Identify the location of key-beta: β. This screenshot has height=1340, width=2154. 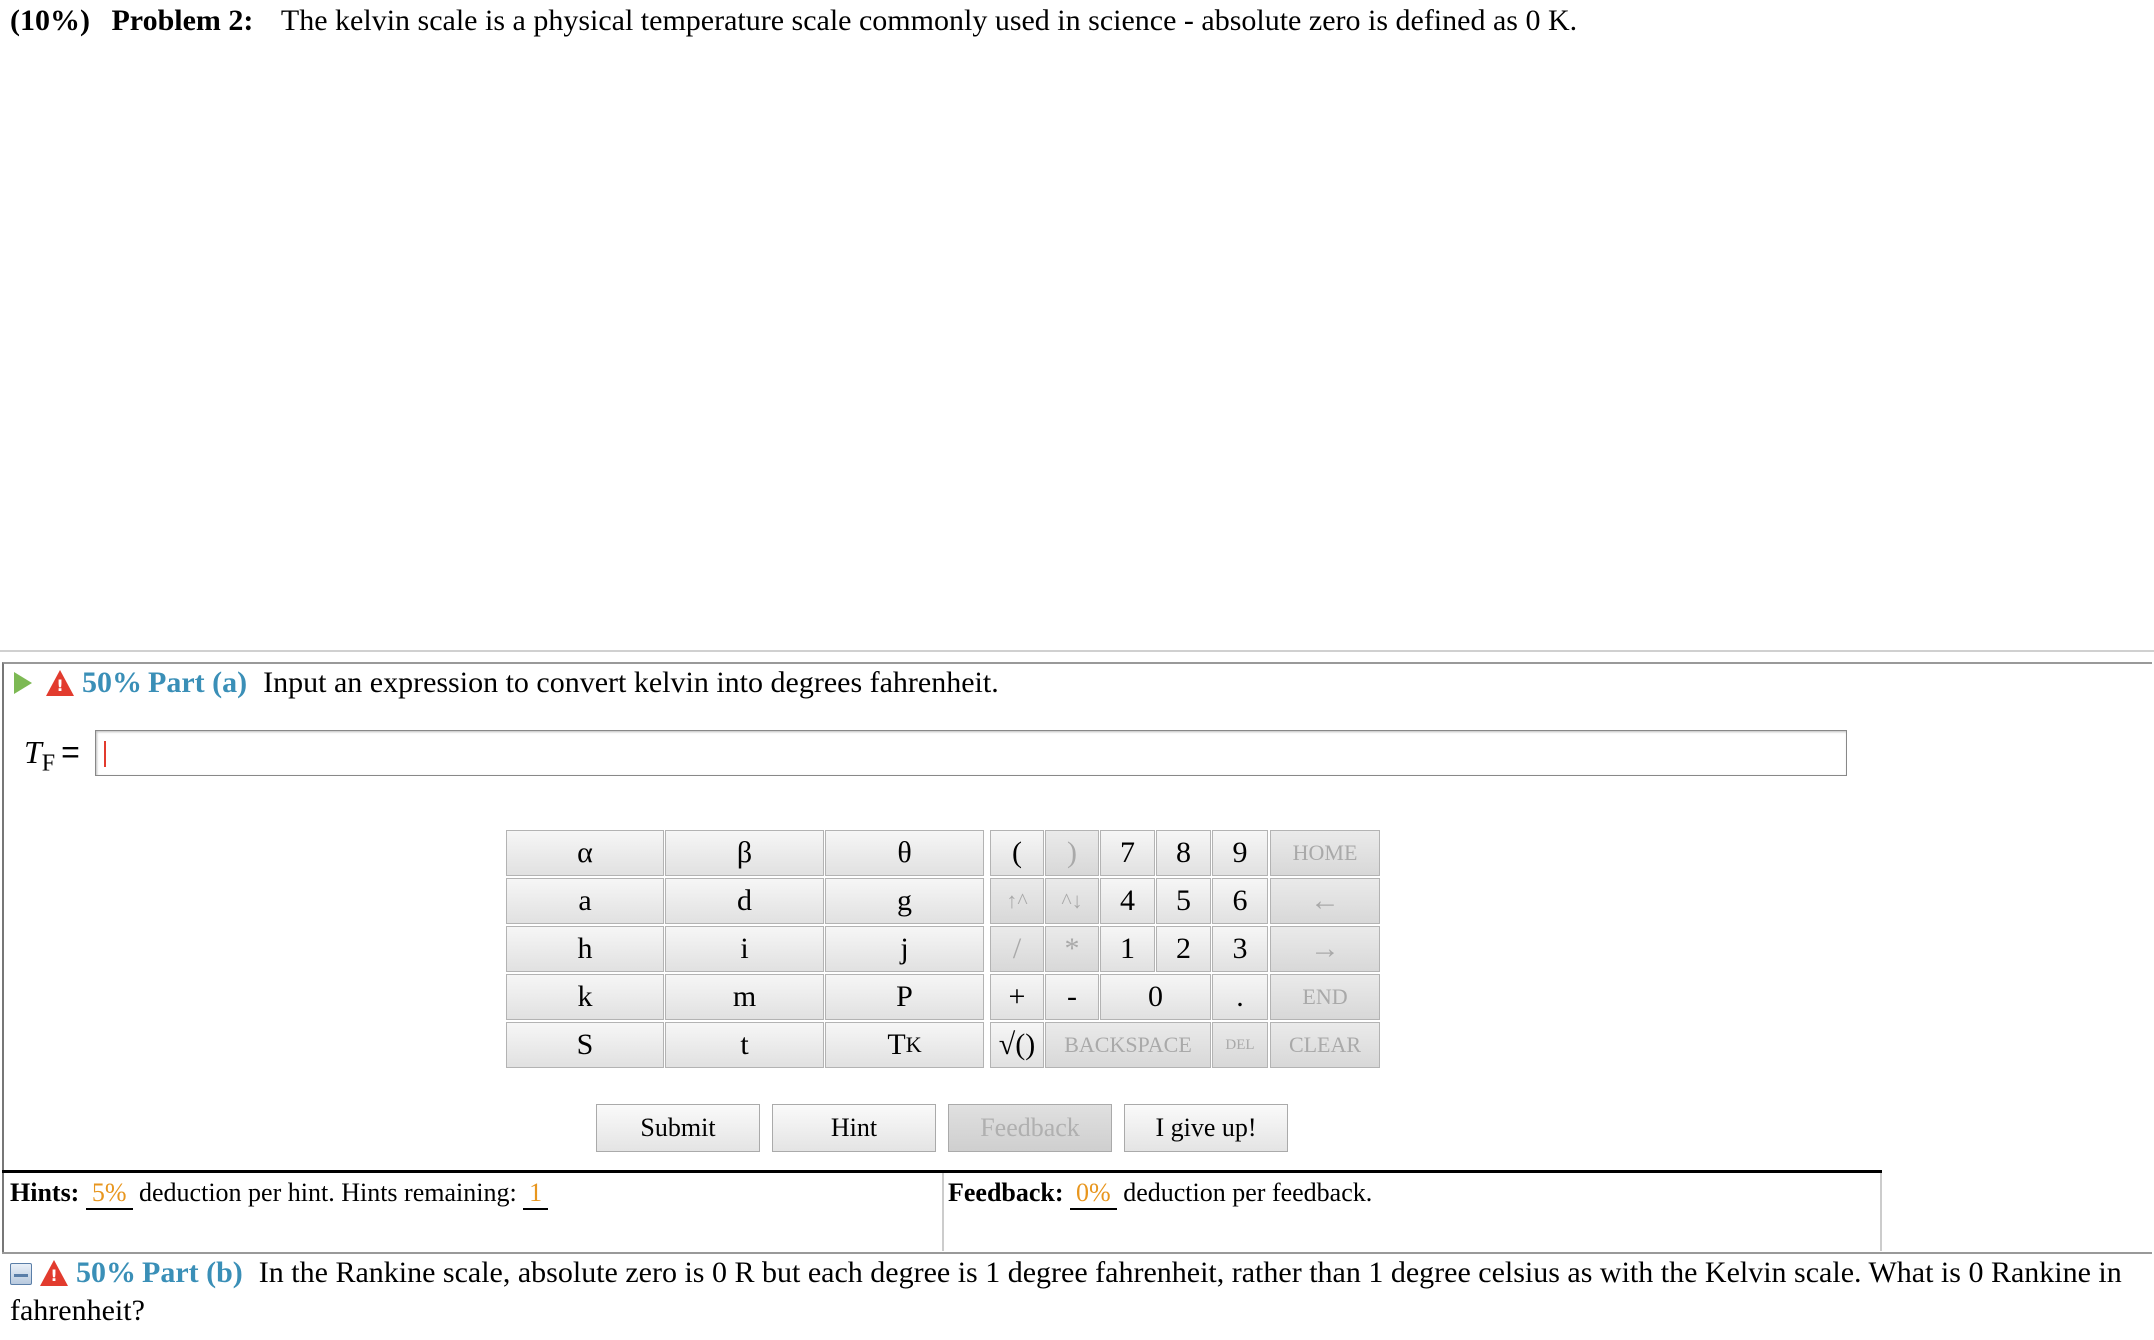
(744, 853).